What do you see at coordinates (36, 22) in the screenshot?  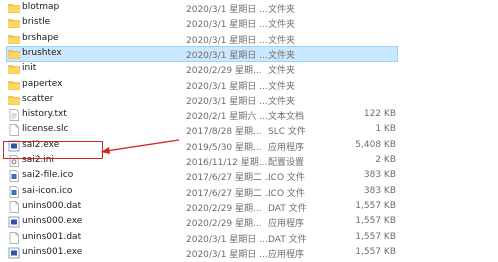 I see `file-name: bristle` at bounding box center [36, 22].